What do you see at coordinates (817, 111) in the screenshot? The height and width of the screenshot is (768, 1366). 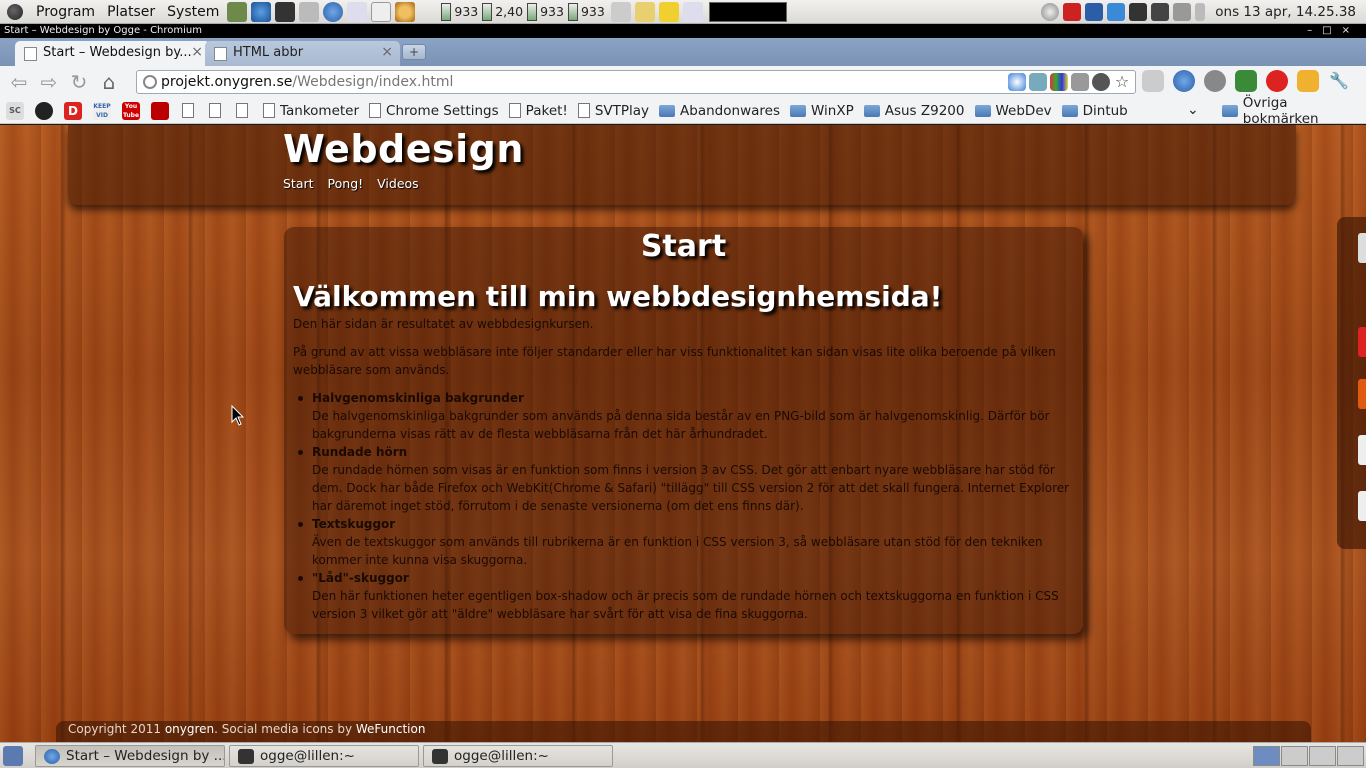 I see `bookmark-folder-winxp: WinXP` at bounding box center [817, 111].